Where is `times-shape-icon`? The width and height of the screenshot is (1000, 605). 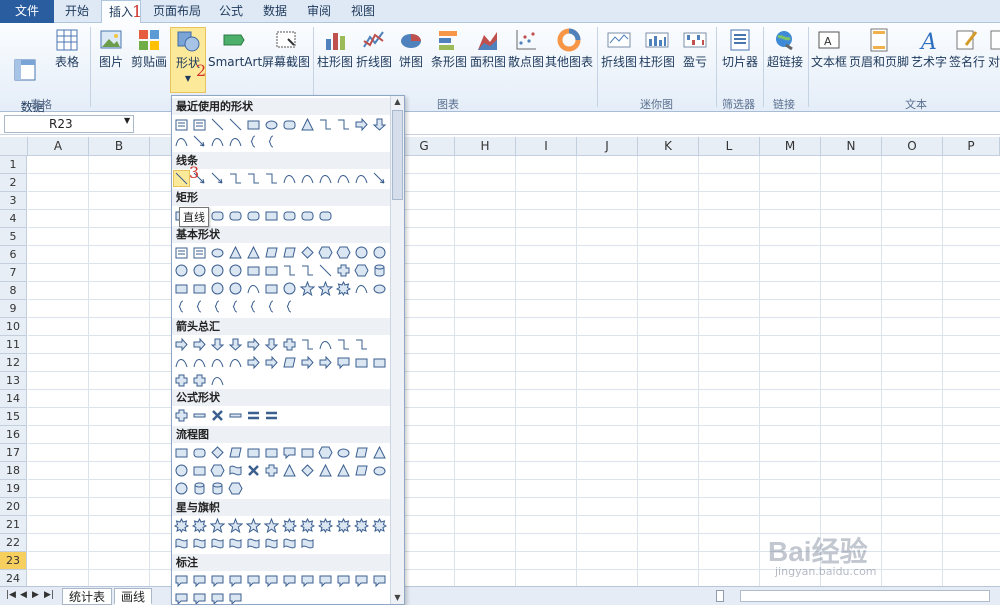
times-shape-icon is located at coordinates (253, 470).